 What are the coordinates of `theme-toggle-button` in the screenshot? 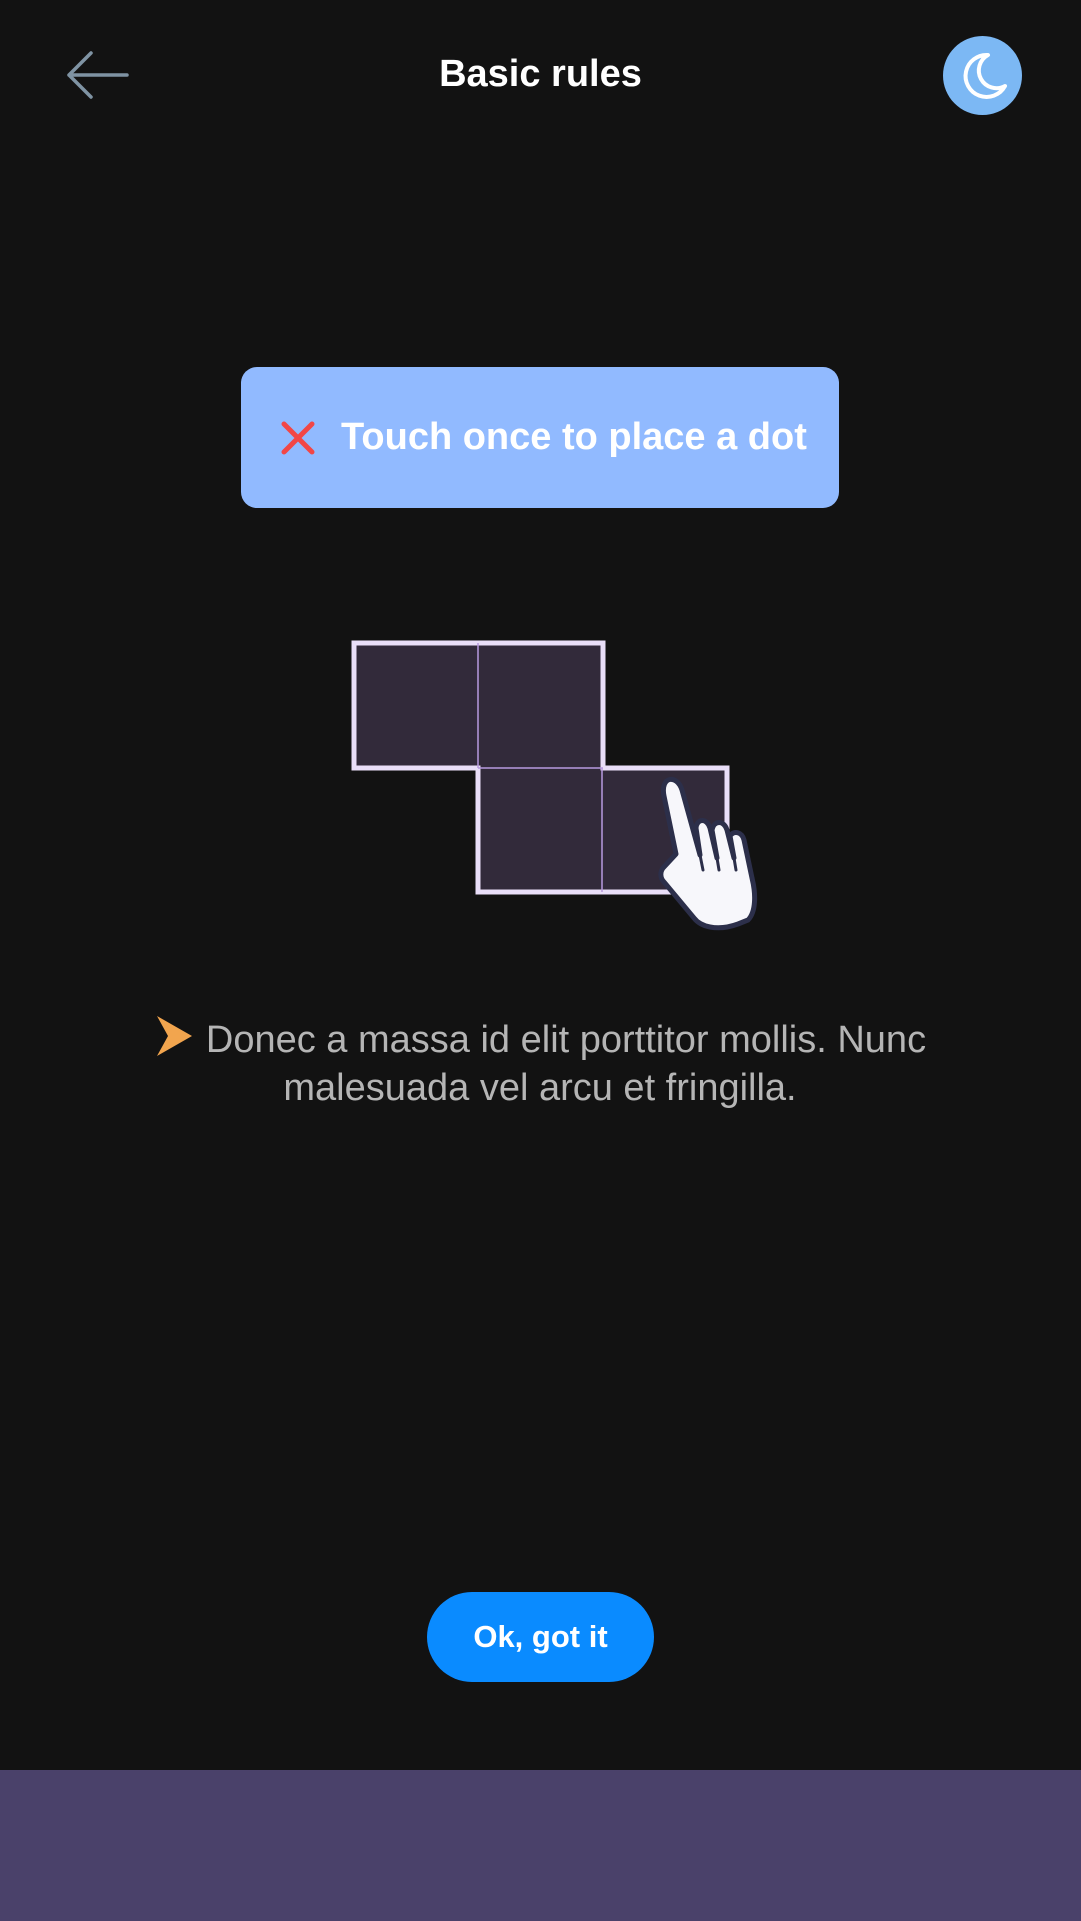 It's located at (982, 75).